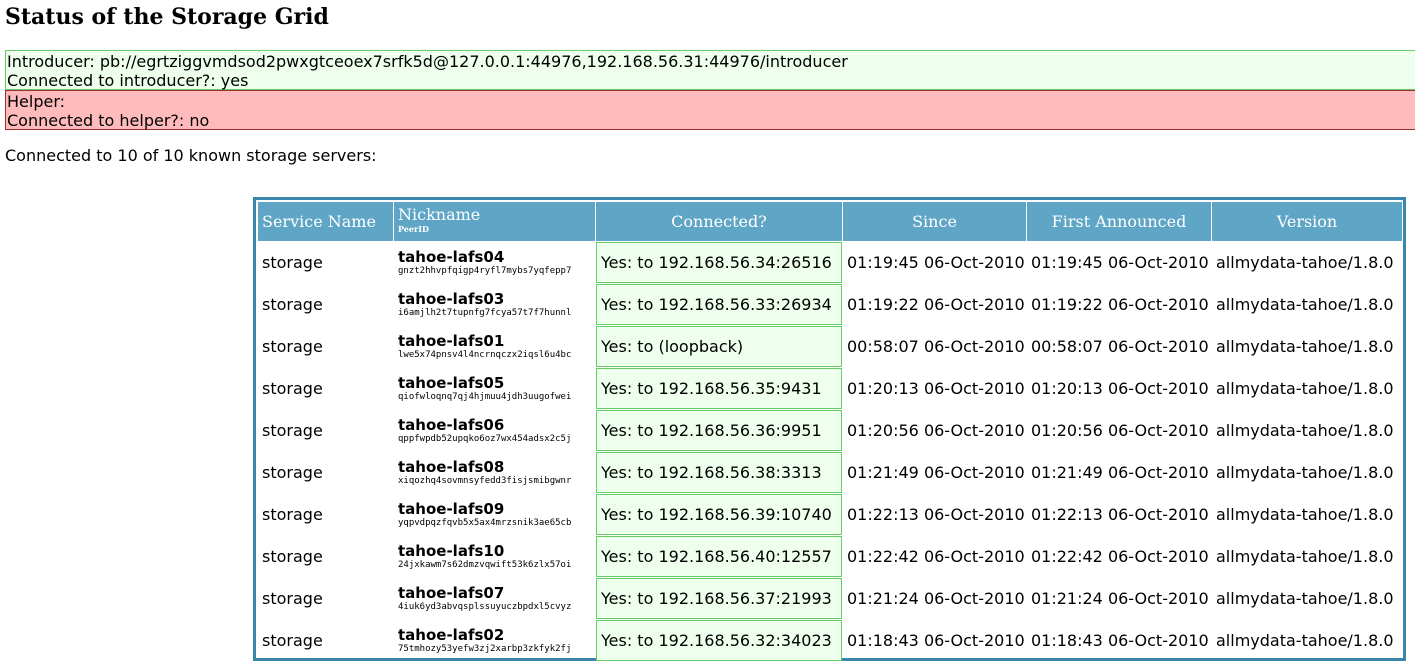 Image resolution: width=1415 pixels, height=671 pixels. What do you see at coordinates (719, 556) in the screenshot?
I see `connected-status-cell: Yes: to 192.168.56.40:12557` at bounding box center [719, 556].